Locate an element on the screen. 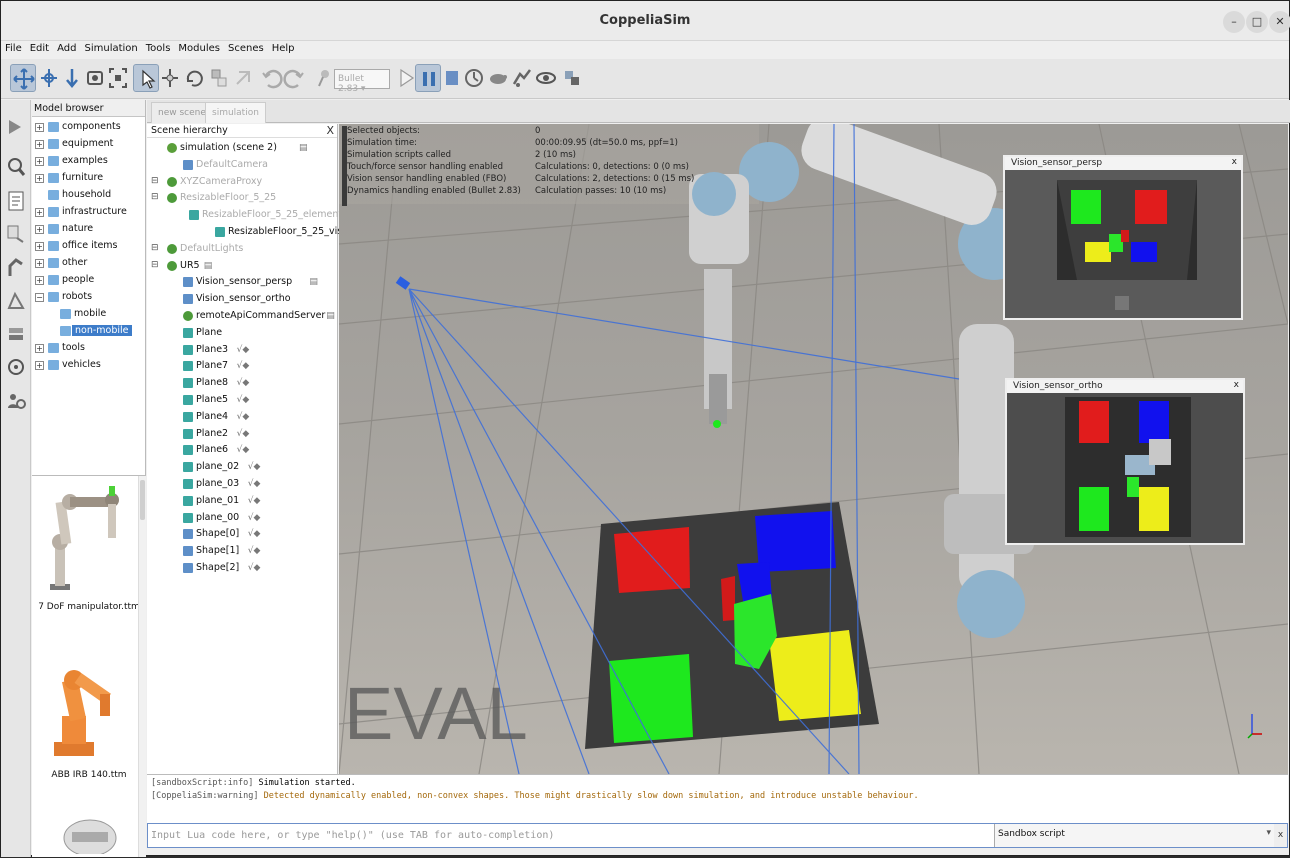 This screenshot has width=1290, height=858. hierarchy-item: Plane4 √◆ is located at coordinates (242, 417).